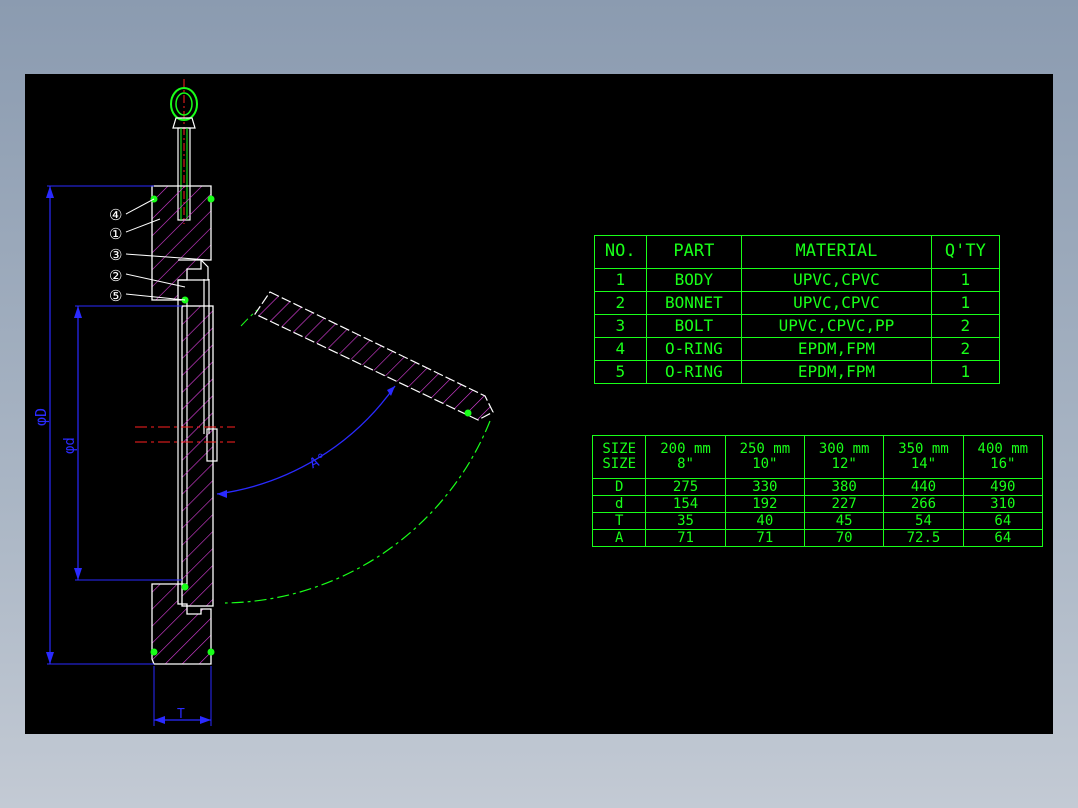 Image resolution: width=1078 pixels, height=808 pixels. What do you see at coordinates (1003, 504) in the screenshot?
I see `cell-value: 310` at bounding box center [1003, 504].